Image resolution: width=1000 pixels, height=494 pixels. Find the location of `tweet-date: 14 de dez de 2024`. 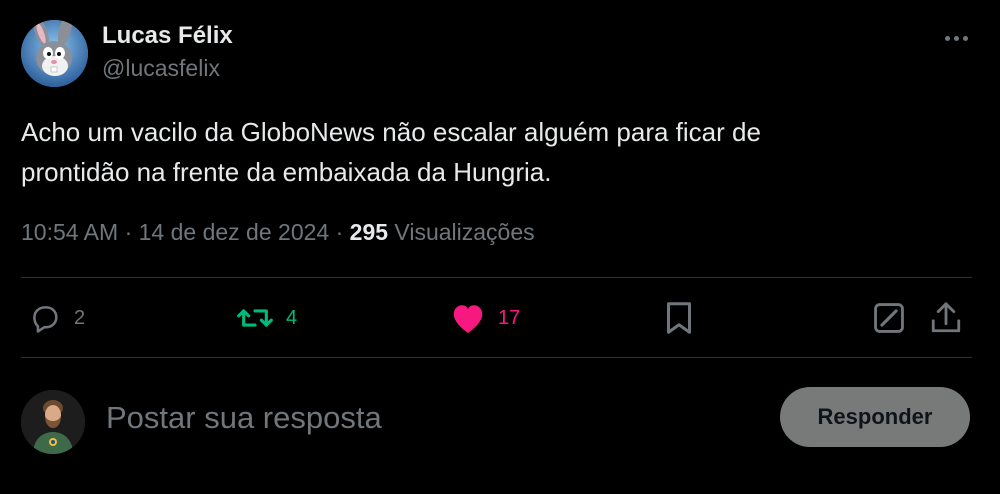

tweet-date: 14 de dez de 2024 is located at coordinates (234, 232).